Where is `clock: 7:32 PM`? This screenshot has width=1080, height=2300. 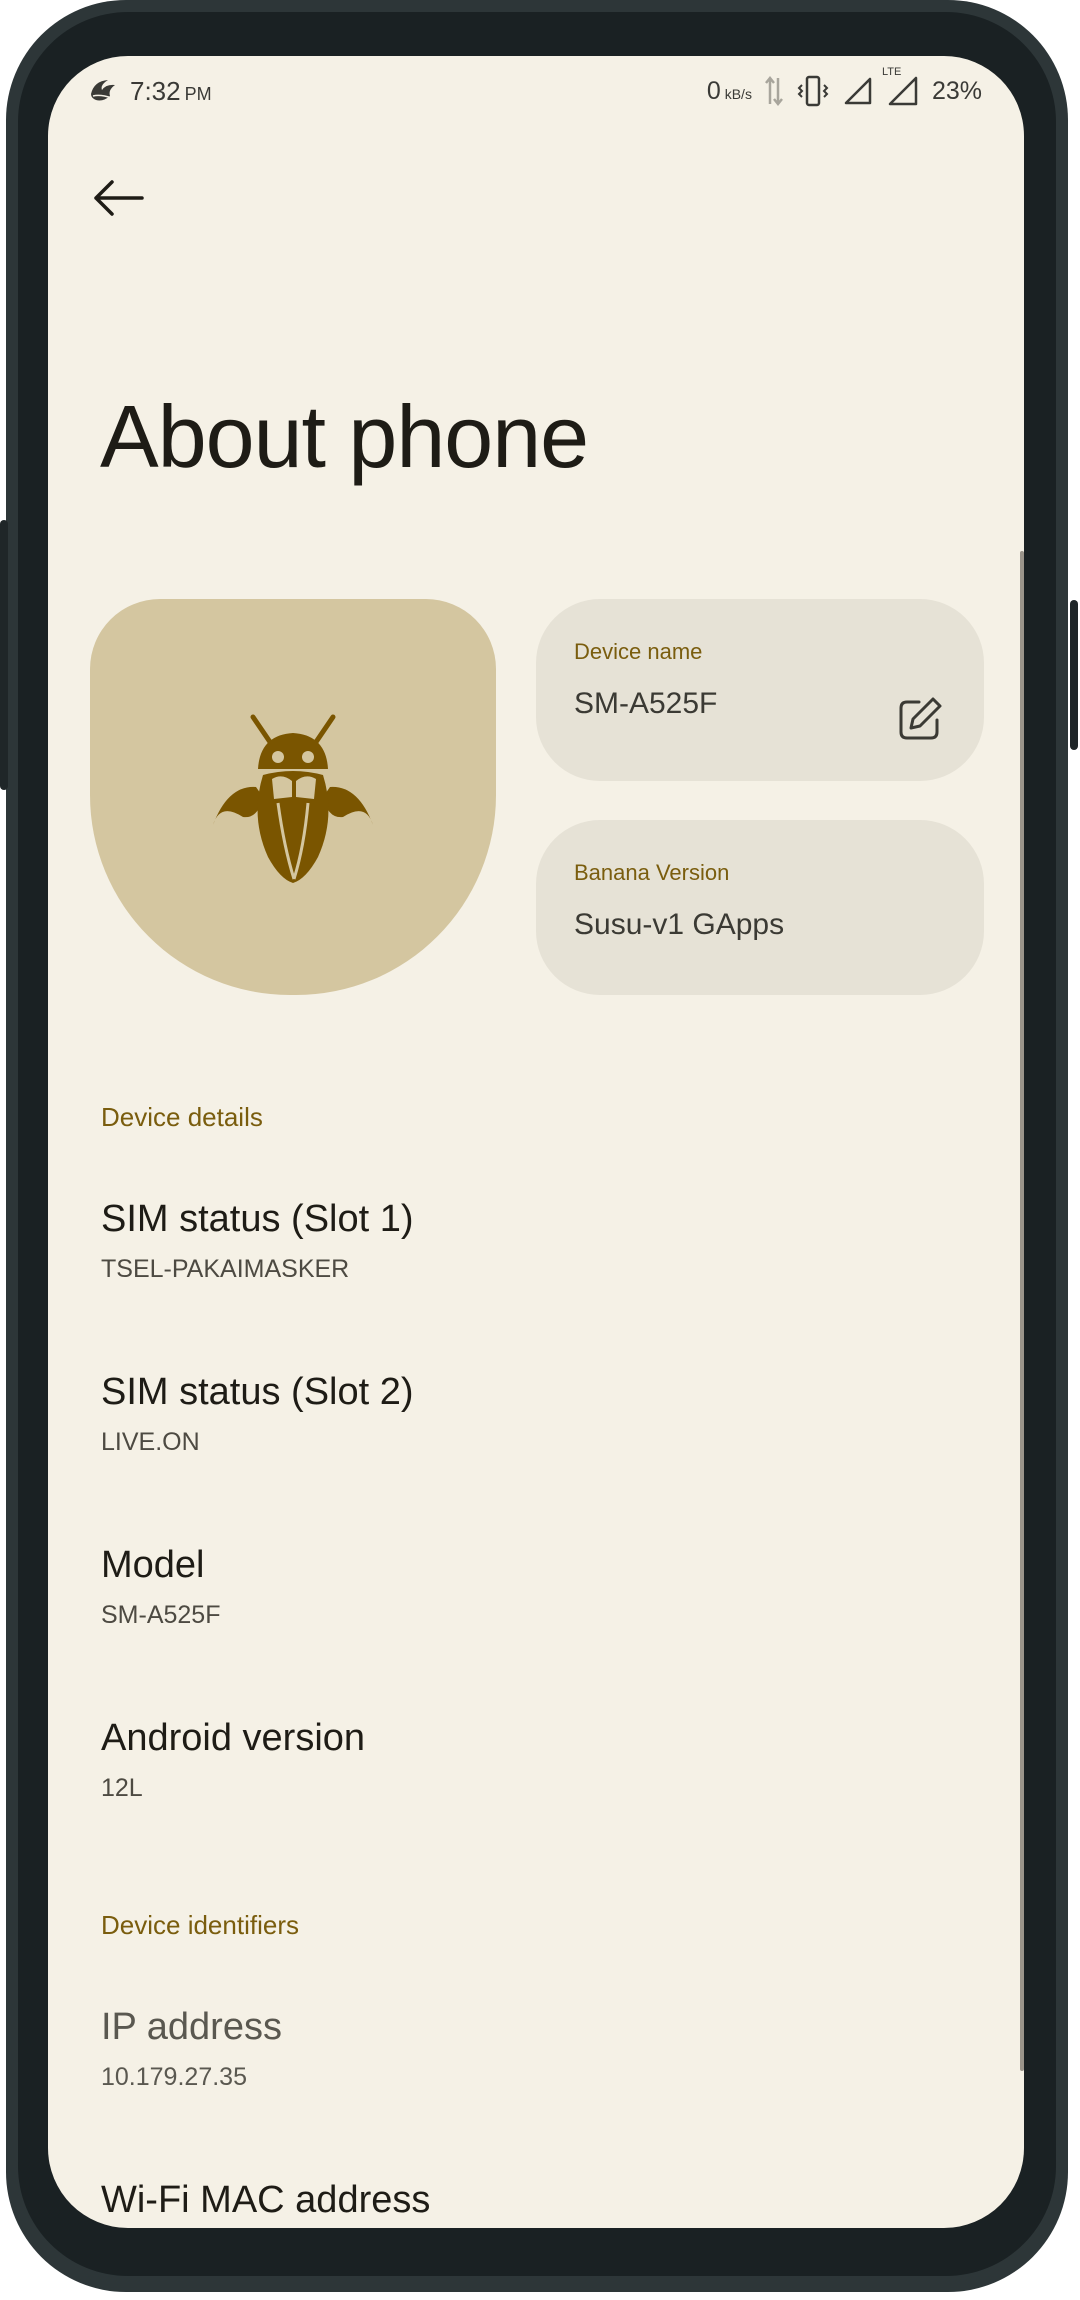 clock: 7:32 PM is located at coordinates (171, 91).